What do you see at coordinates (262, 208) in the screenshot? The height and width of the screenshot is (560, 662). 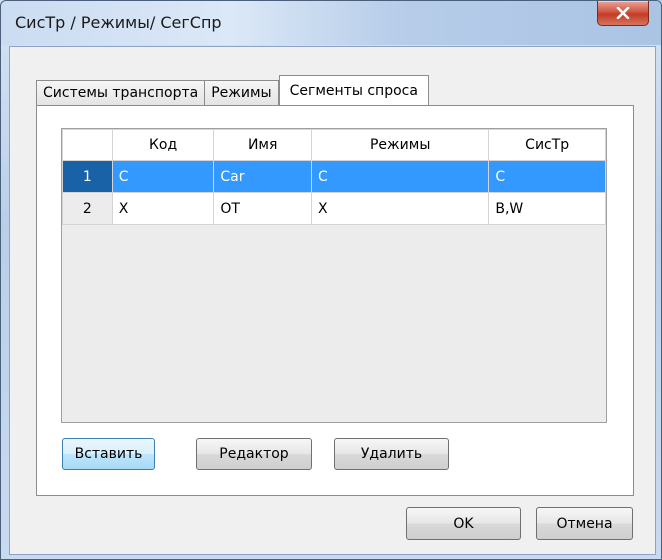 I see `cell-name: OT` at bounding box center [262, 208].